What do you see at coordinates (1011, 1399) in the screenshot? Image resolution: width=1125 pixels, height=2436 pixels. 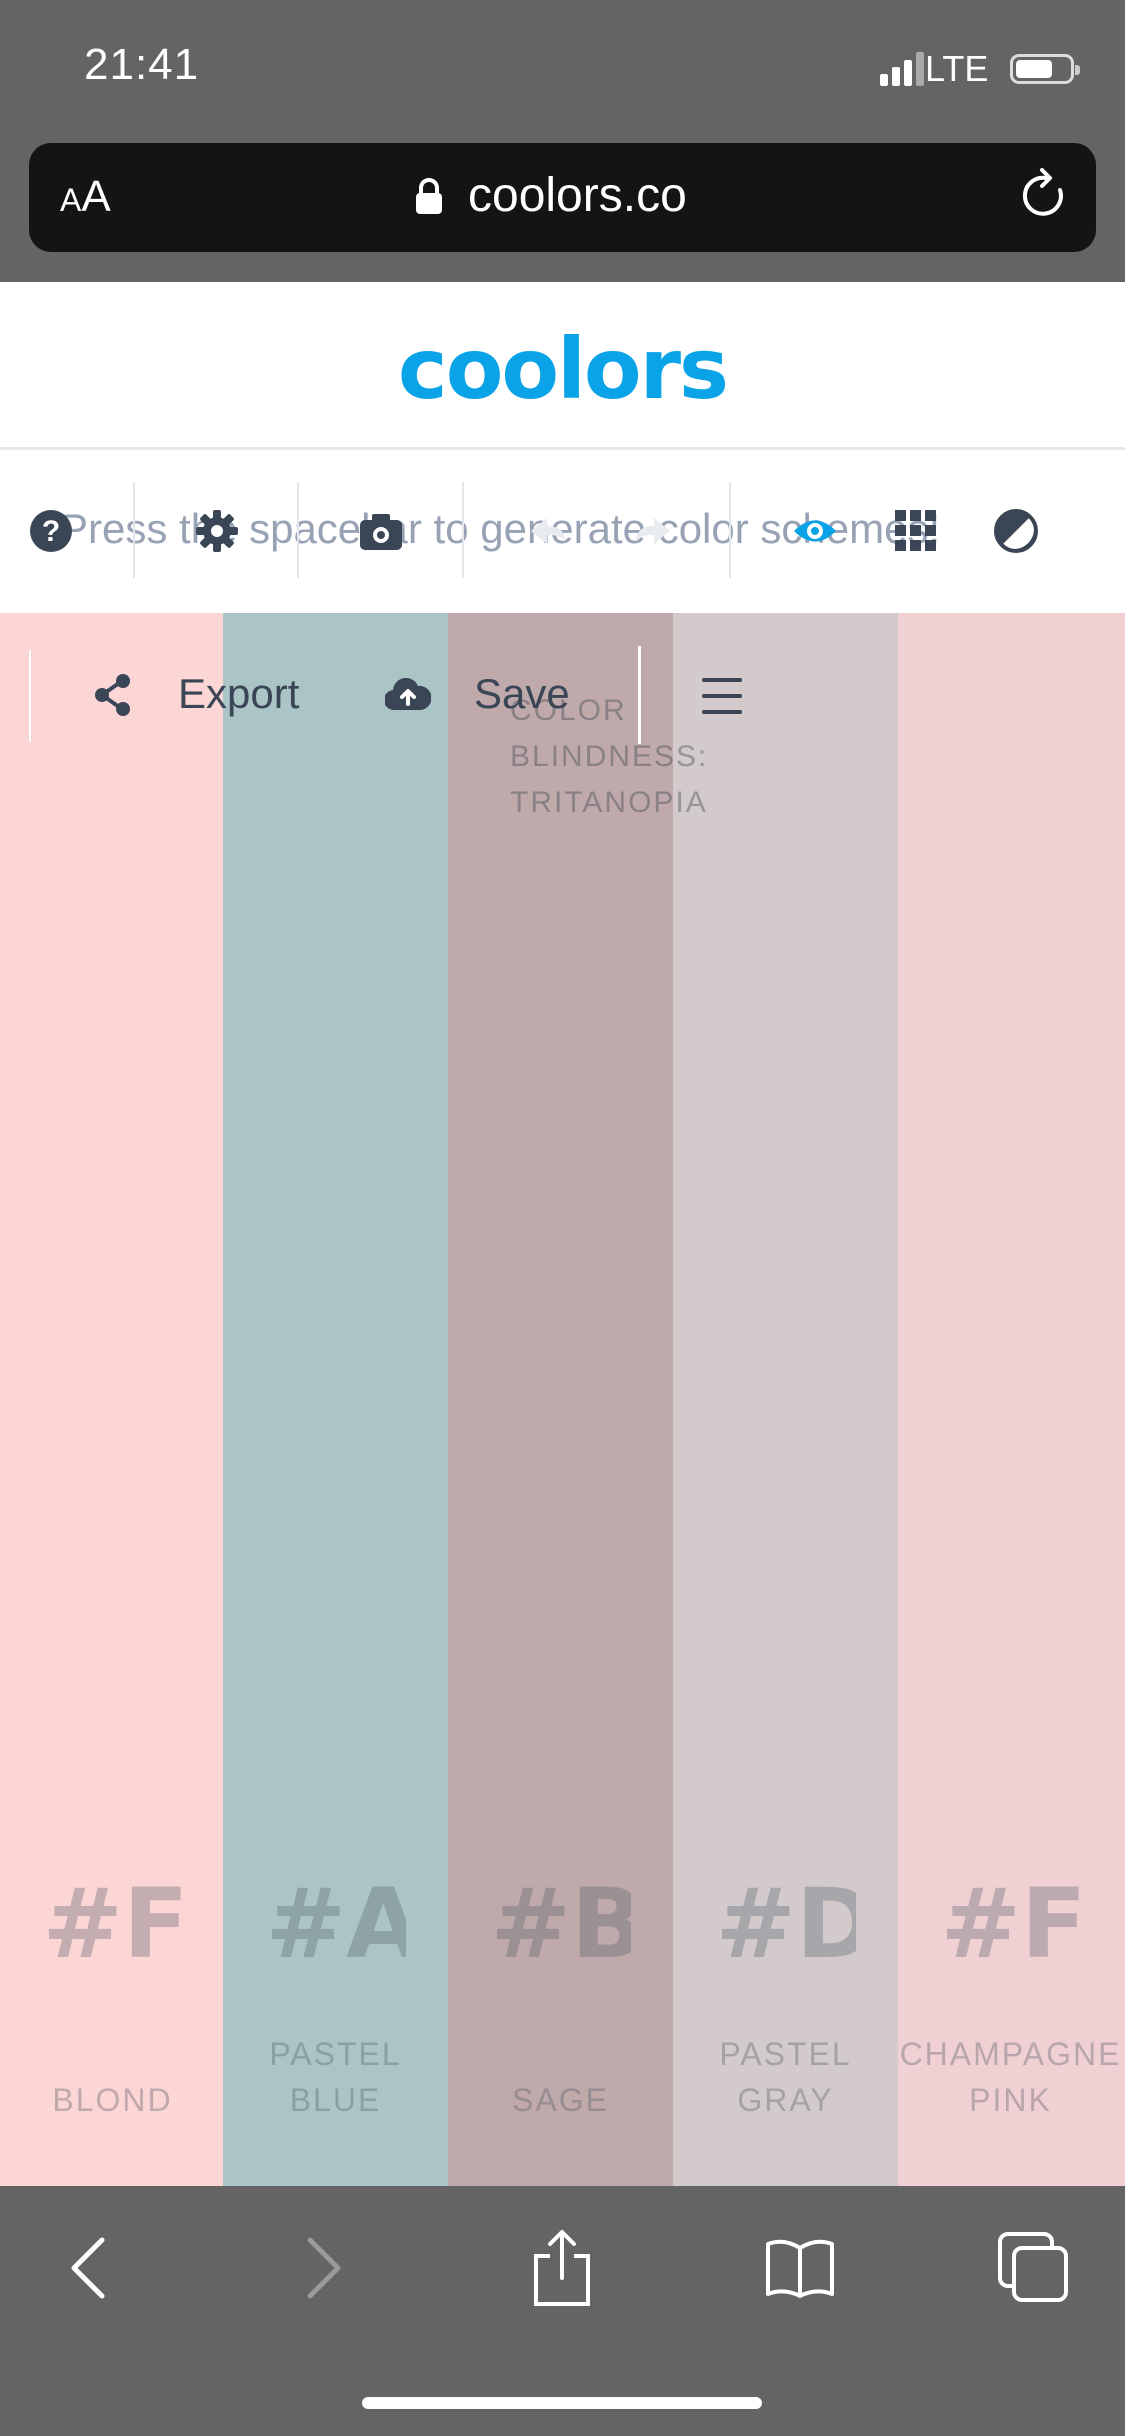 I see `color-column: #F CHAMPAGNE PINK` at bounding box center [1011, 1399].